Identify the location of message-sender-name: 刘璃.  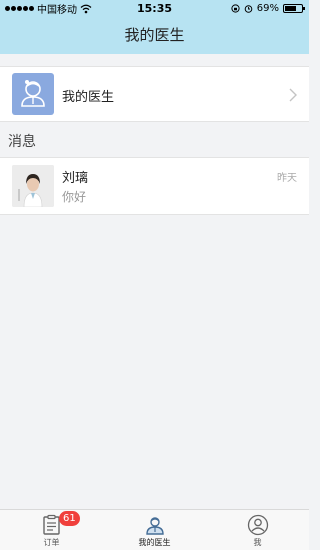
(75, 178).